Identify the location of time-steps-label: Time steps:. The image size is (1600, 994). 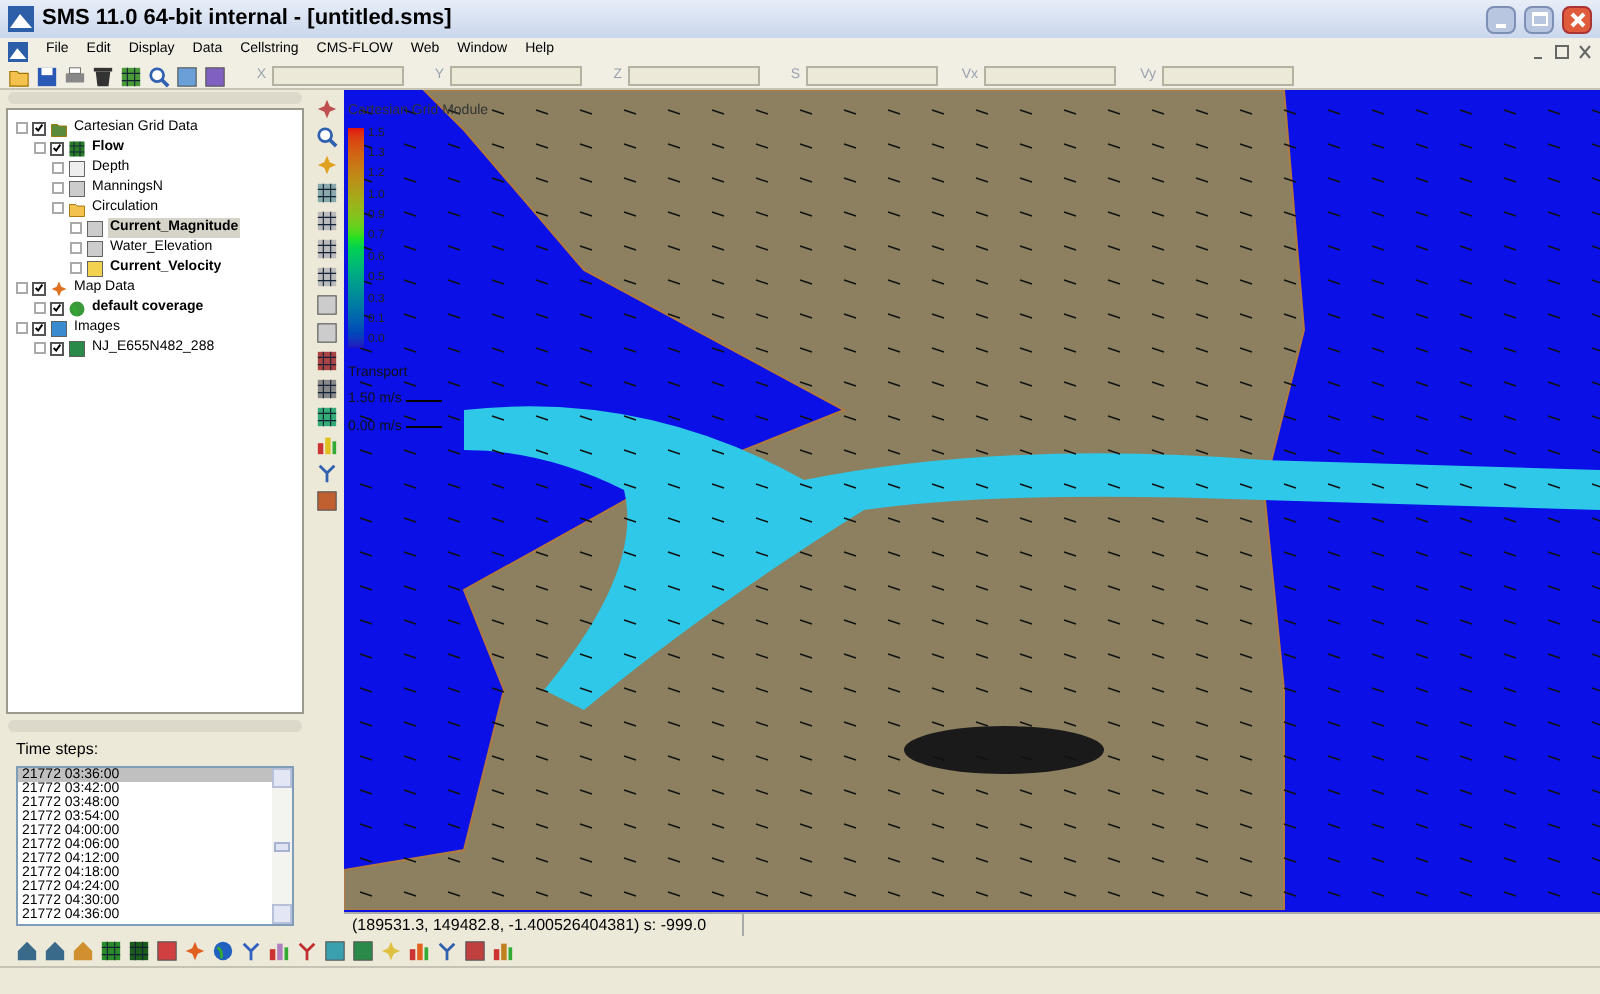
(57, 750).